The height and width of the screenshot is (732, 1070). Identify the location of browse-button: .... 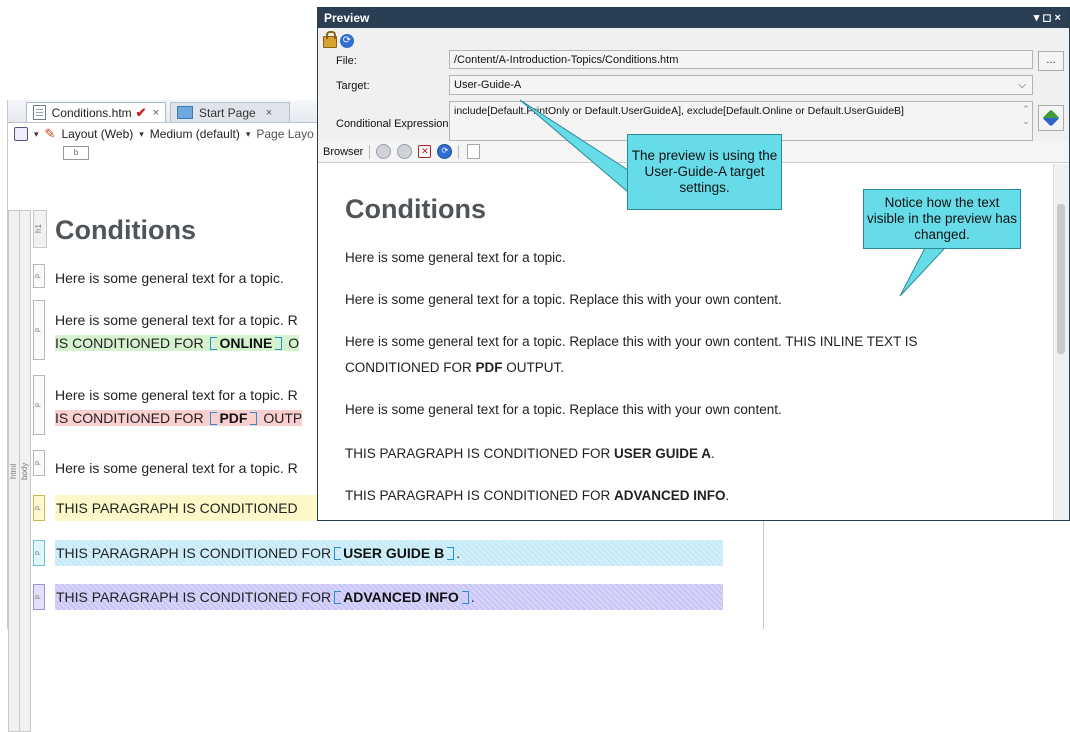
(1051, 61).